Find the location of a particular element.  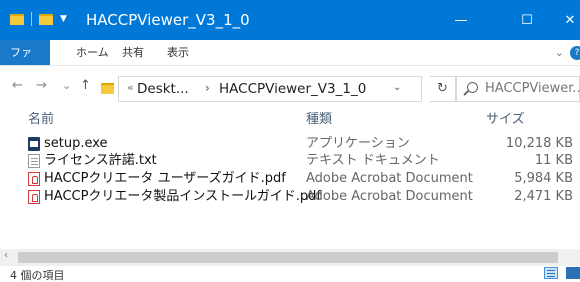

file-size: 2,471 KB is located at coordinates (543, 196).